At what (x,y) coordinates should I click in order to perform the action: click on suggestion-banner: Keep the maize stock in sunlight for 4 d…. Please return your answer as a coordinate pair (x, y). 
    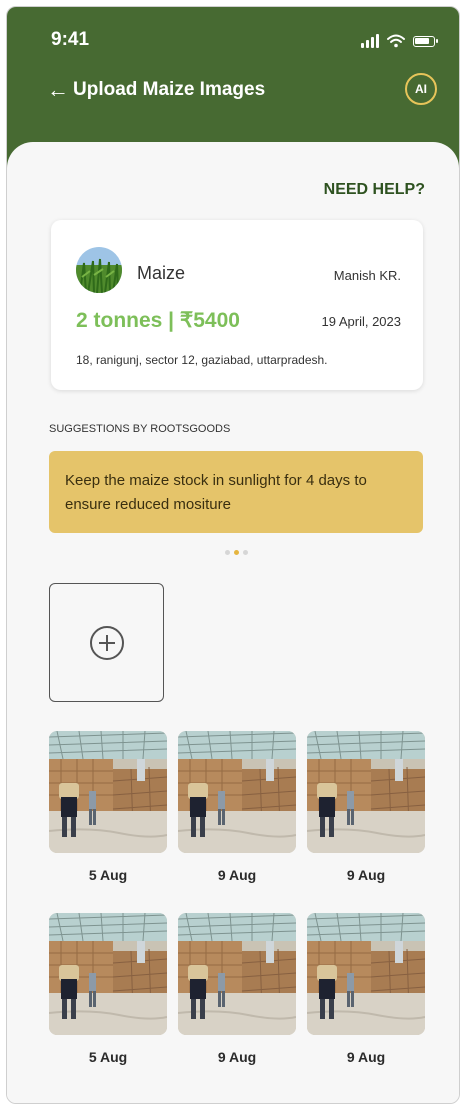
    Looking at the image, I should click on (236, 492).